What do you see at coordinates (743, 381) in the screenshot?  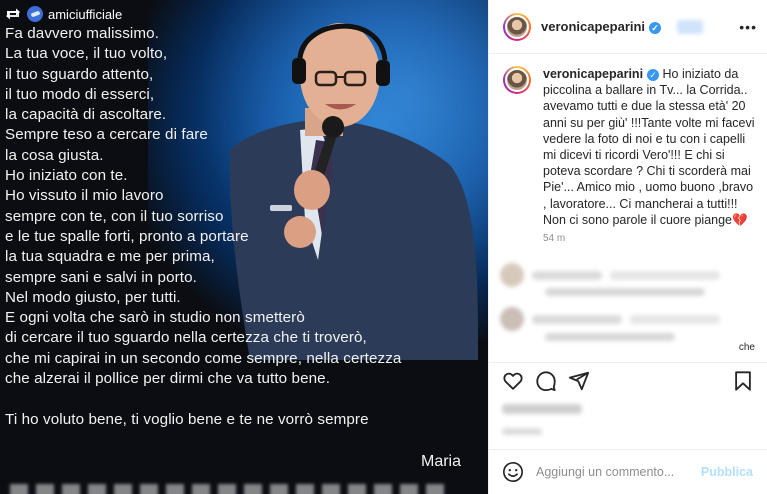 I see `bookmark-icon` at bounding box center [743, 381].